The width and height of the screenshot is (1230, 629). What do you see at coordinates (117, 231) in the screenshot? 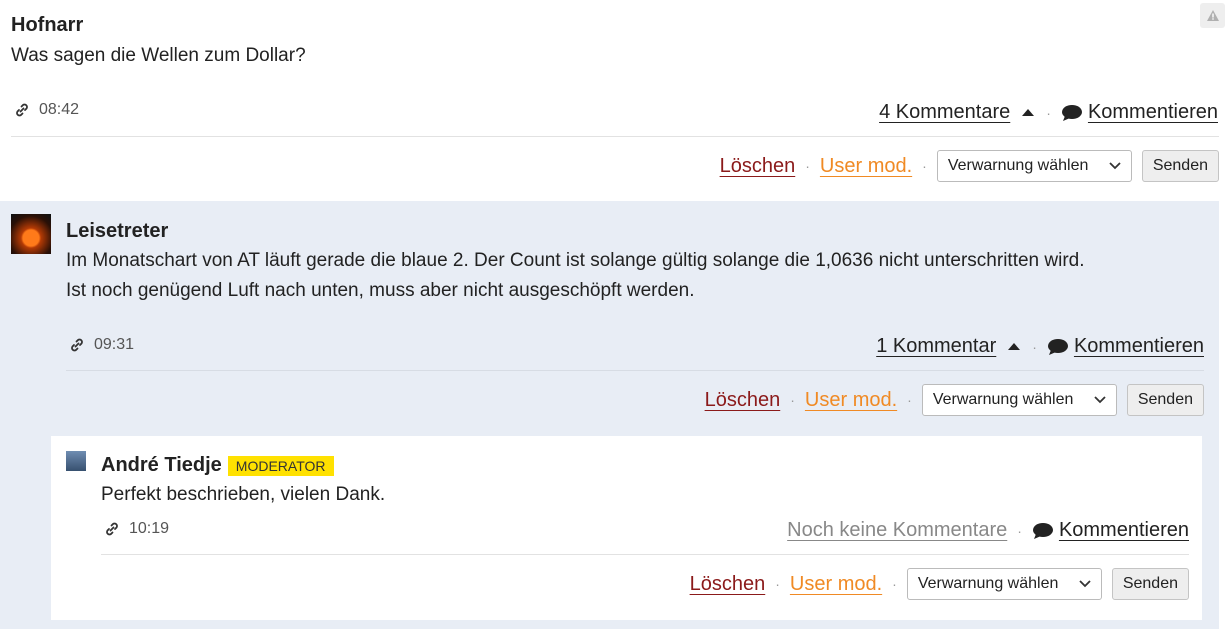
I see `comment-author: Leisetreter` at bounding box center [117, 231].